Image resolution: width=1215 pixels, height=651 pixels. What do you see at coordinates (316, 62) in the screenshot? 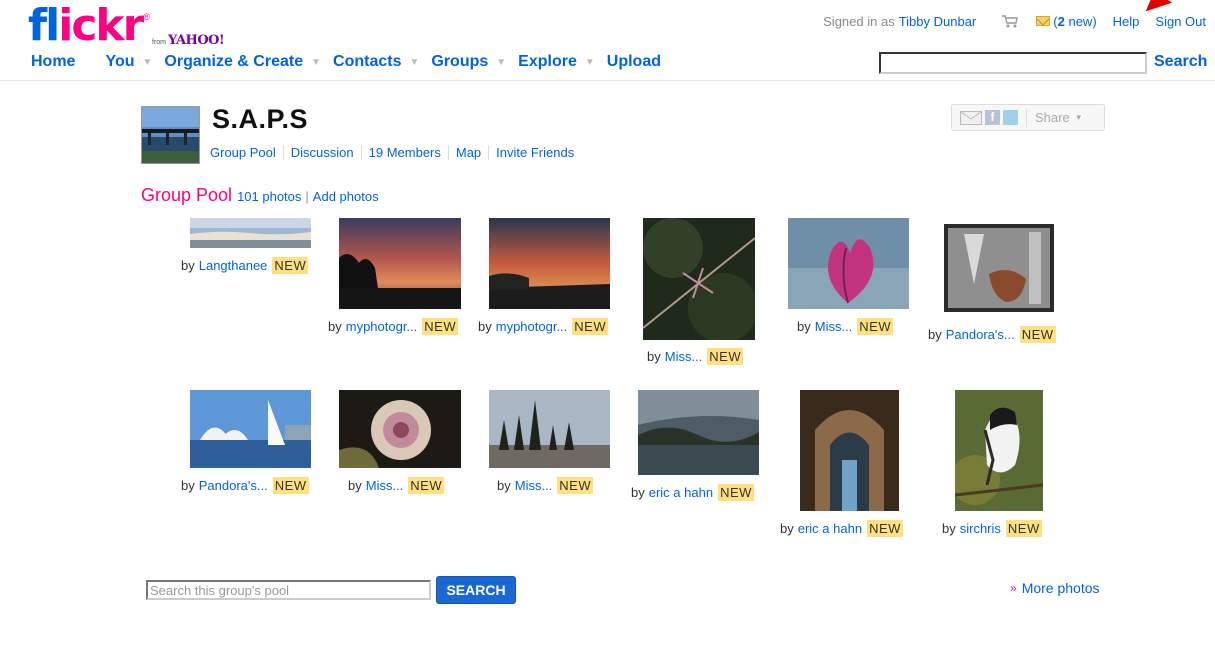
I see `nav-organize-dropdown-icon: ▼` at bounding box center [316, 62].